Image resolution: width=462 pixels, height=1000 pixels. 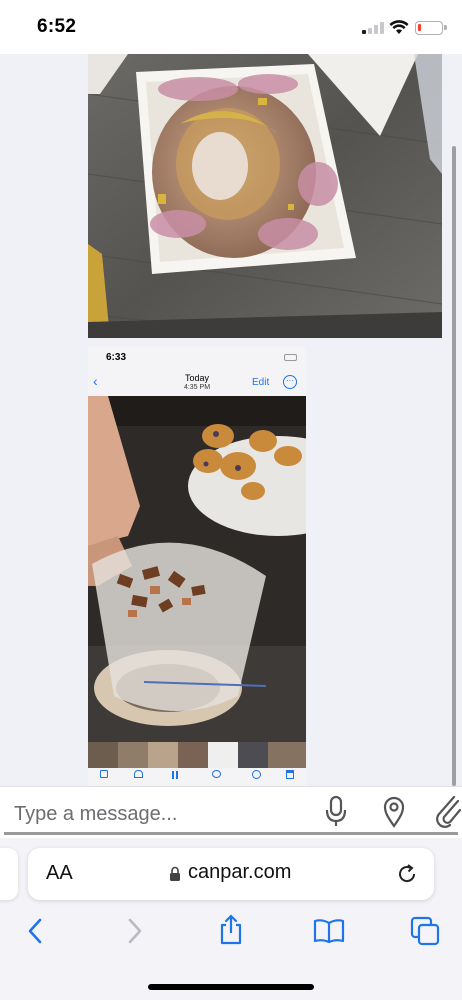 I want to click on screenshot-header-subtitle: 4:35 PM, so click(x=197, y=387).